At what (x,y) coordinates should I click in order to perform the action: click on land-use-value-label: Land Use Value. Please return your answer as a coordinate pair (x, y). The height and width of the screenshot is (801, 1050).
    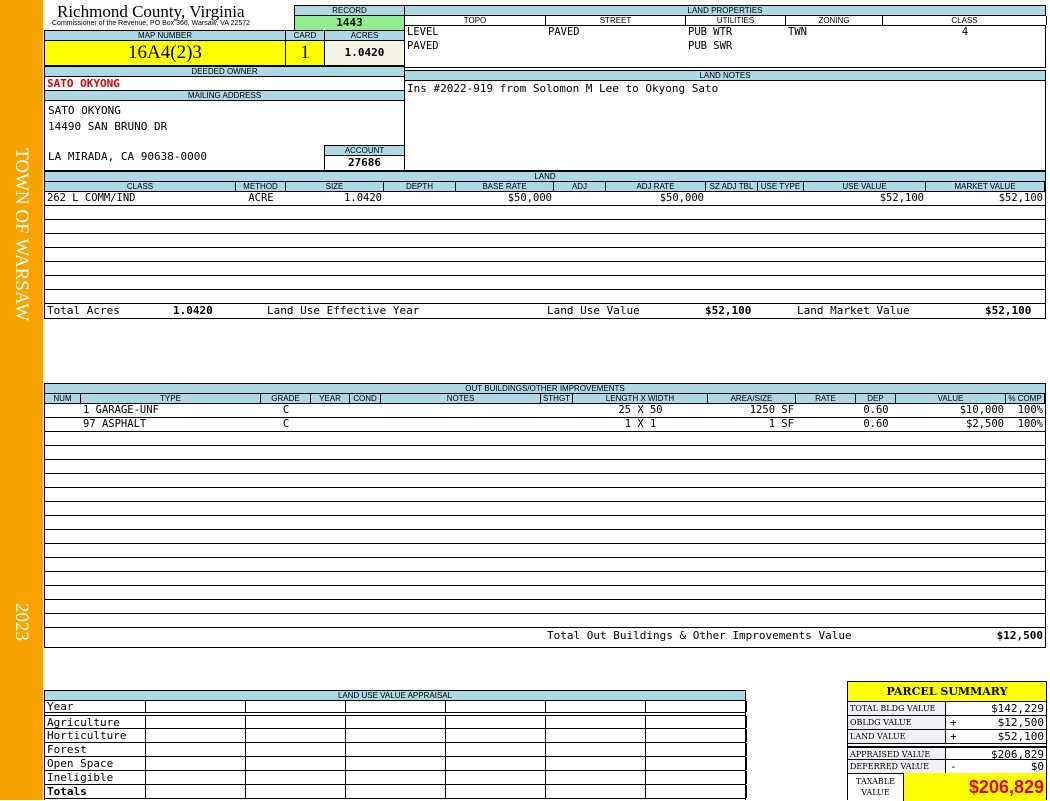
    Looking at the image, I should click on (593, 310).